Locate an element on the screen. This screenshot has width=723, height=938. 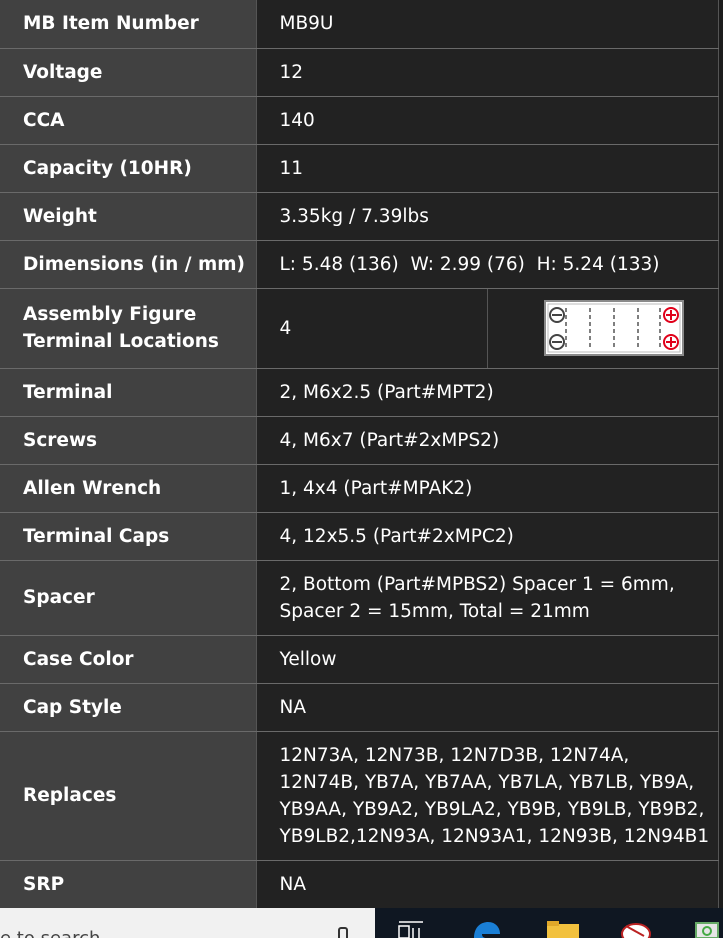
spec-label: Terminal is located at coordinates (128, 392).